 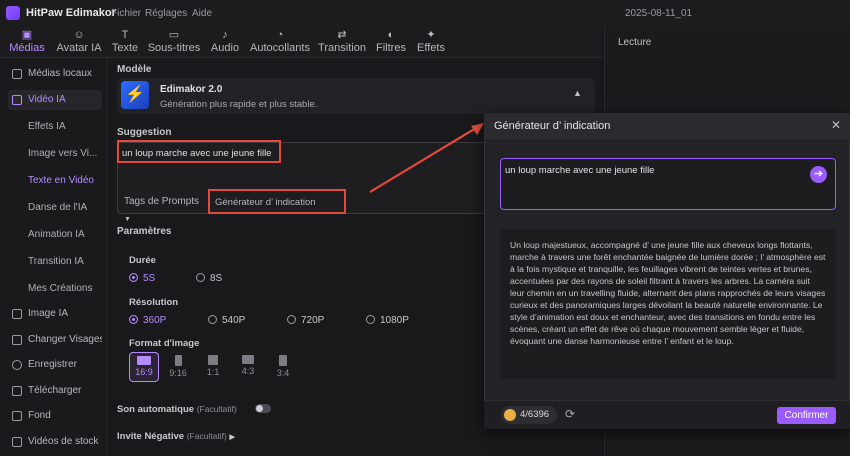 What do you see at coordinates (127, 219) in the screenshot?
I see `caret-down-icon: ▼` at bounding box center [127, 219].